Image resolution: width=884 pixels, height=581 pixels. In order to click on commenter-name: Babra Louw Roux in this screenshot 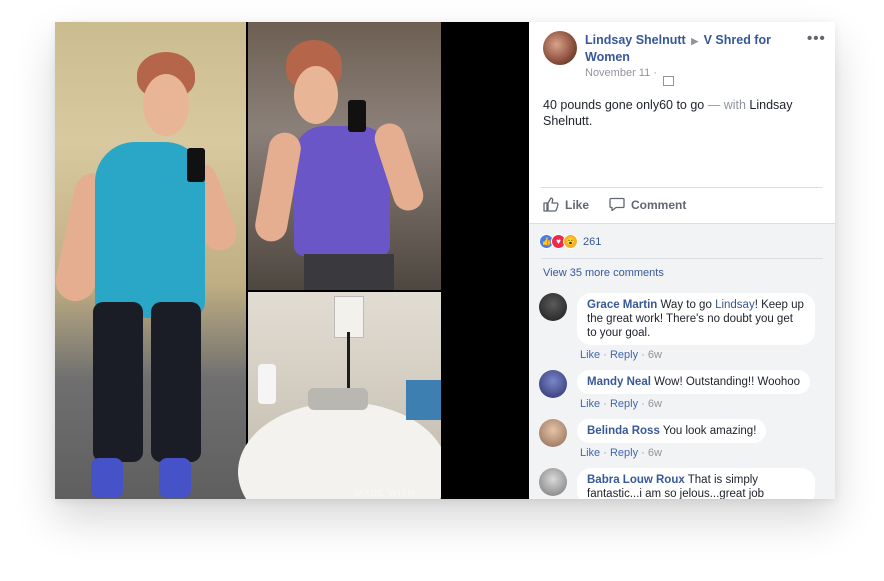, I will do `click(636, 480)`.